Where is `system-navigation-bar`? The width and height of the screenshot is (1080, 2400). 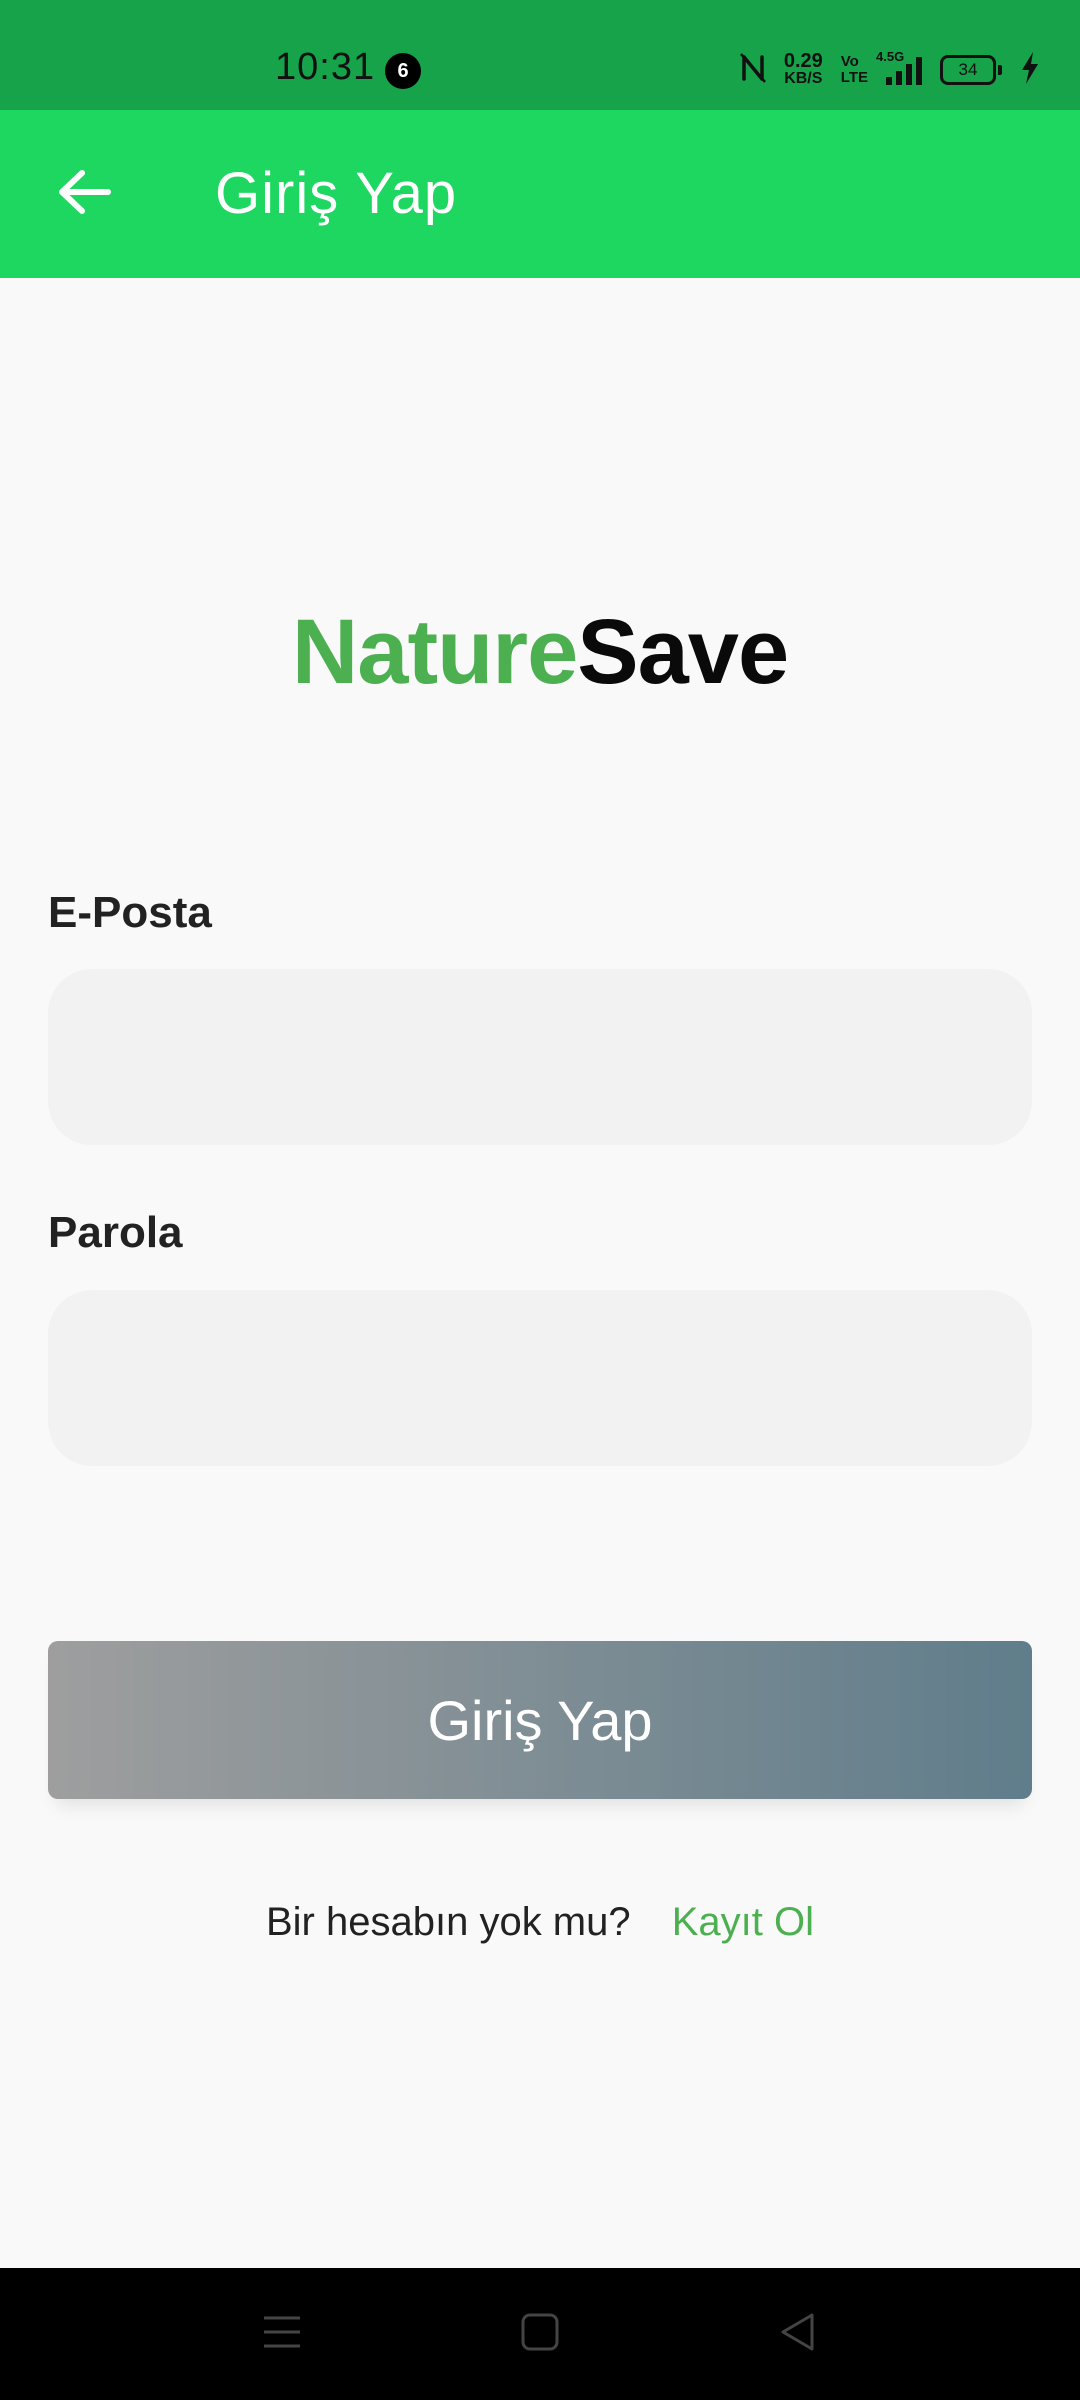 system-navigation-bar is located at coordinates (540, 2334).